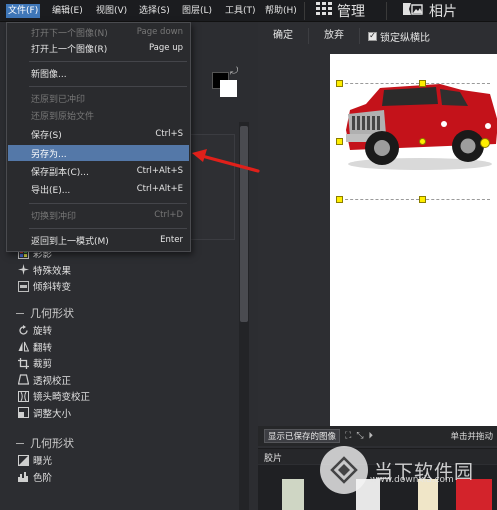  I want to click on photo-icon, so click(413, 11).